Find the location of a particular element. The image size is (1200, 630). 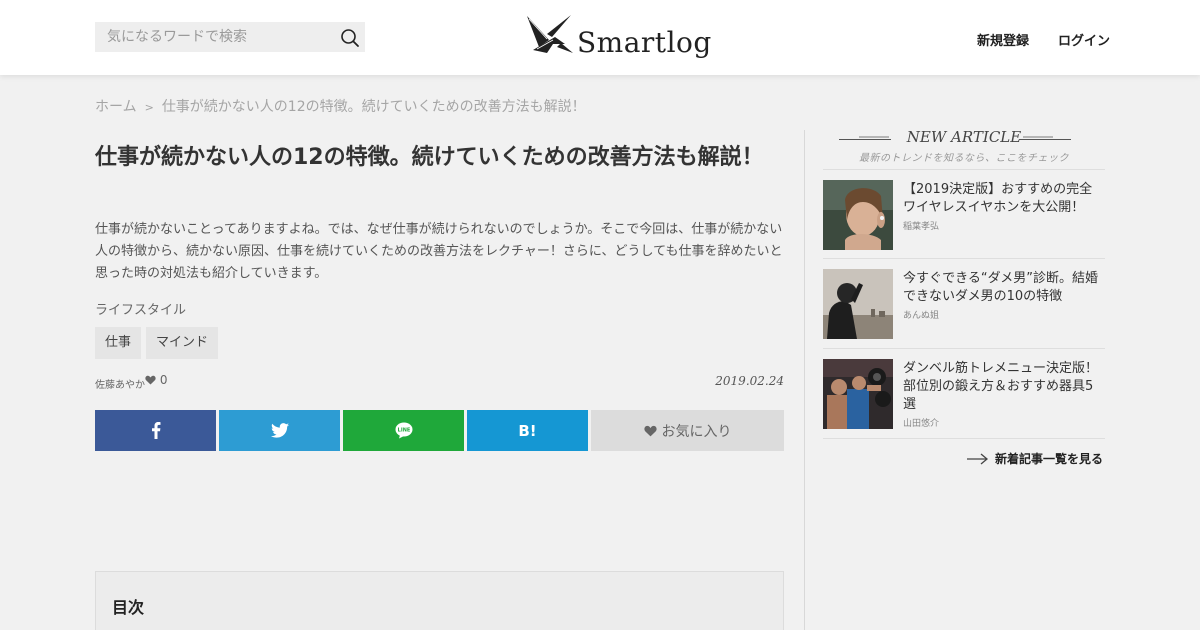

logo-text: Smartlog is located at coordinates (644, 42).